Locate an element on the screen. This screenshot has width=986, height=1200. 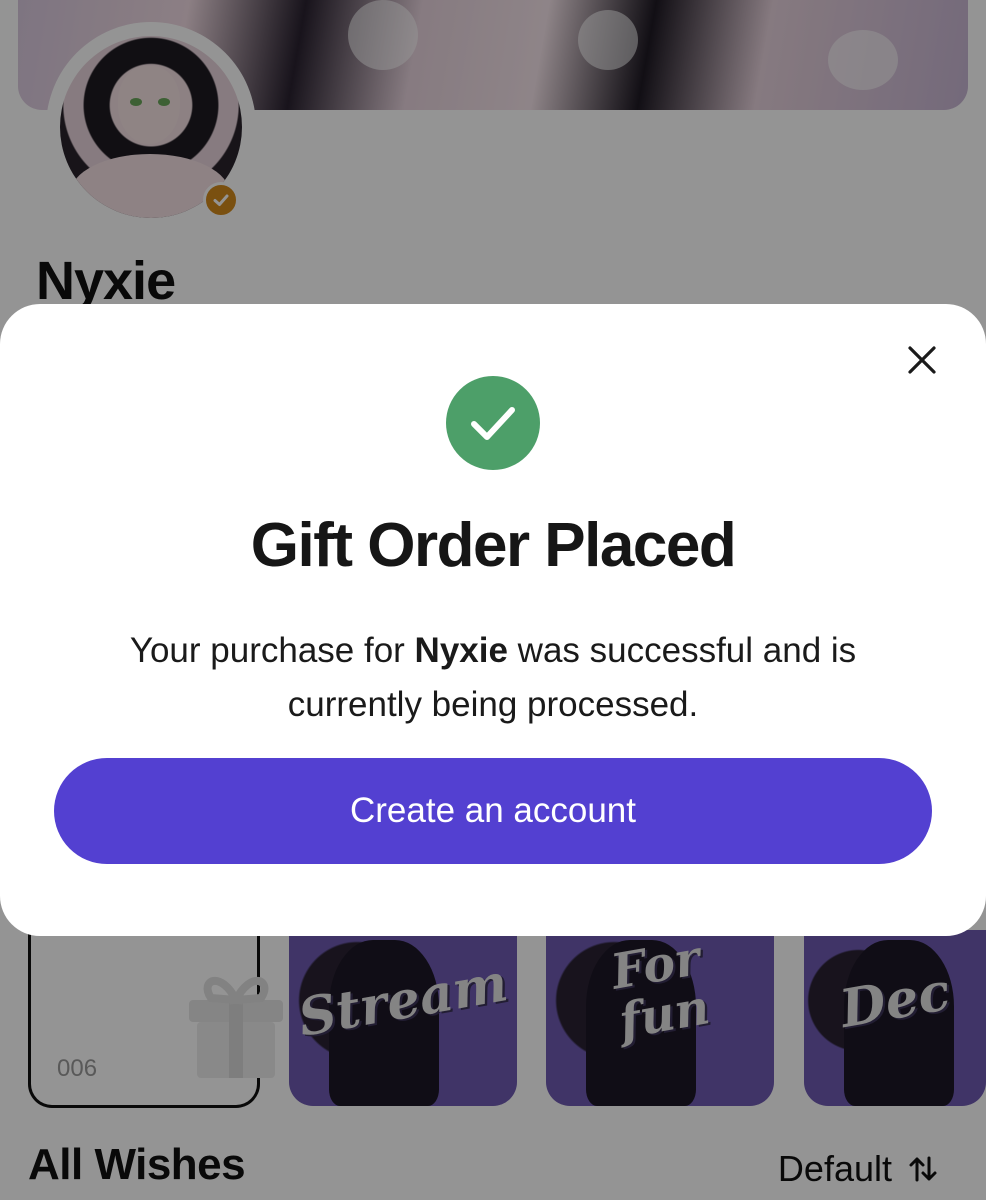
close-button is located at coordinates (922, 360).